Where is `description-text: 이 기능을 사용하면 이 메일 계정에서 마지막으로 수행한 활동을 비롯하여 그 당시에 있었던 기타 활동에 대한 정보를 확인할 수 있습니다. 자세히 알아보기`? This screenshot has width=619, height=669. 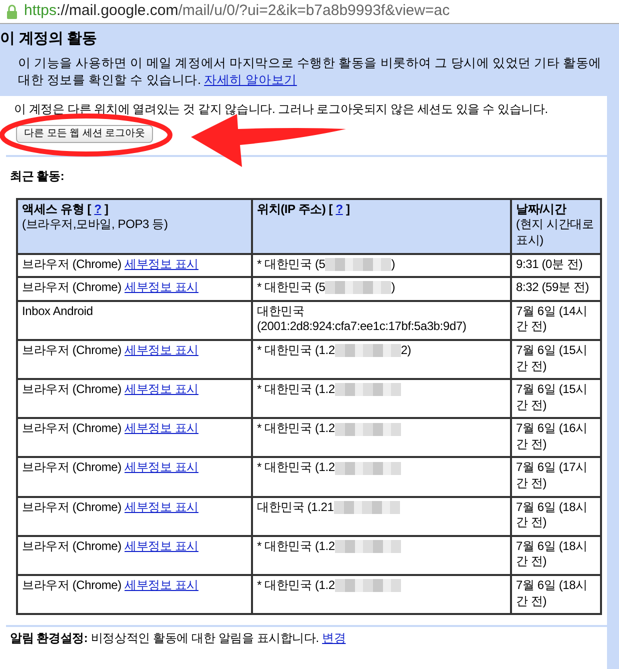 description-text: 이 기능을 사용하면 이 메일 계정에서 마지막으로 수행한 활동을 비롯하여 그 당시에 있었던 기타 활동에 대한 정보를 확인할 수 있습니다. 자세히 알아보기 is located at coordinates (309, 72).